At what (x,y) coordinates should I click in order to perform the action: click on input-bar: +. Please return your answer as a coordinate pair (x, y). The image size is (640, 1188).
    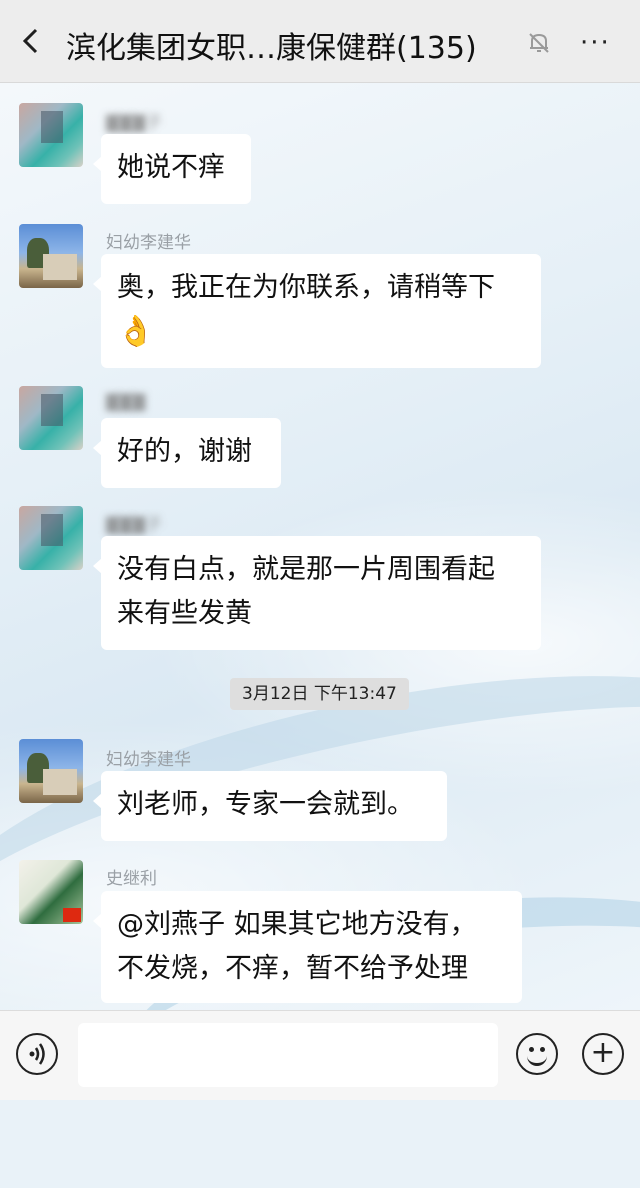
    Looking at the image, I should click on (320, 1055).